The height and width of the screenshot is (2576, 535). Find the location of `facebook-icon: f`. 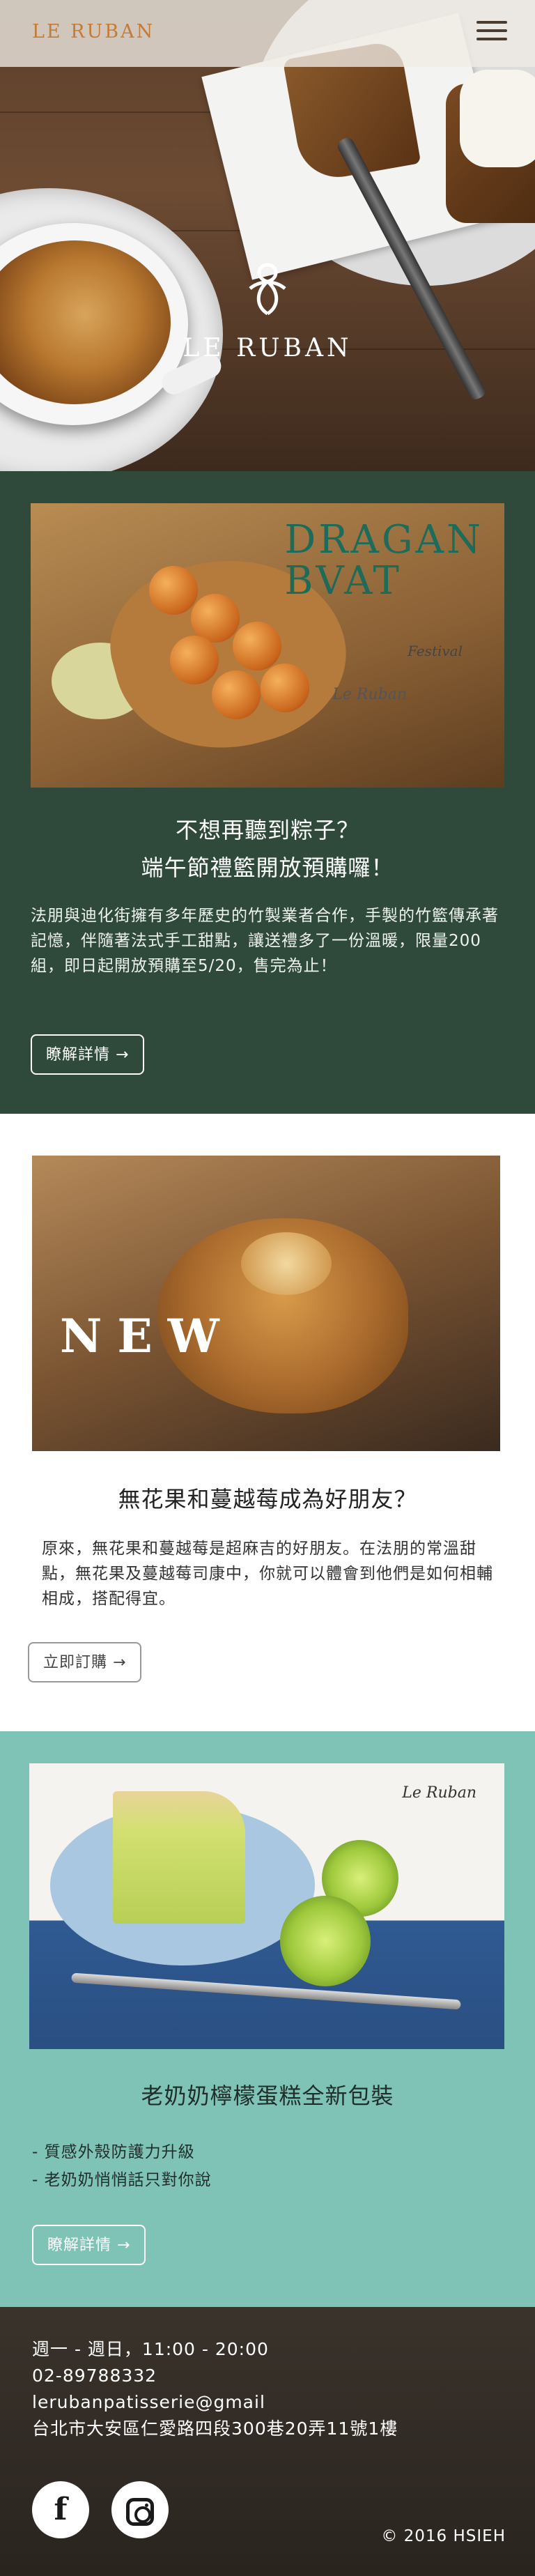

facebook-icon: f is located at coordinates (60, 2509).